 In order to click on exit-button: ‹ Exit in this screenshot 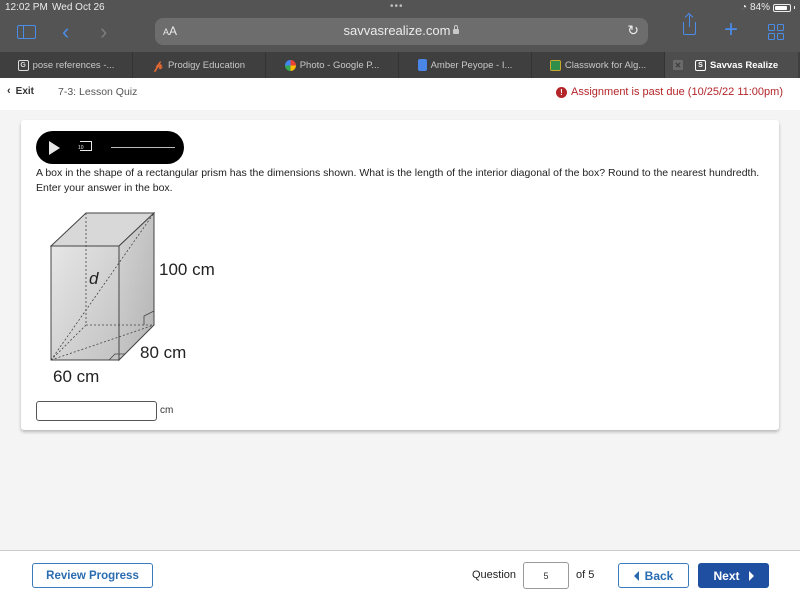, I will do `click(20, 91)`.